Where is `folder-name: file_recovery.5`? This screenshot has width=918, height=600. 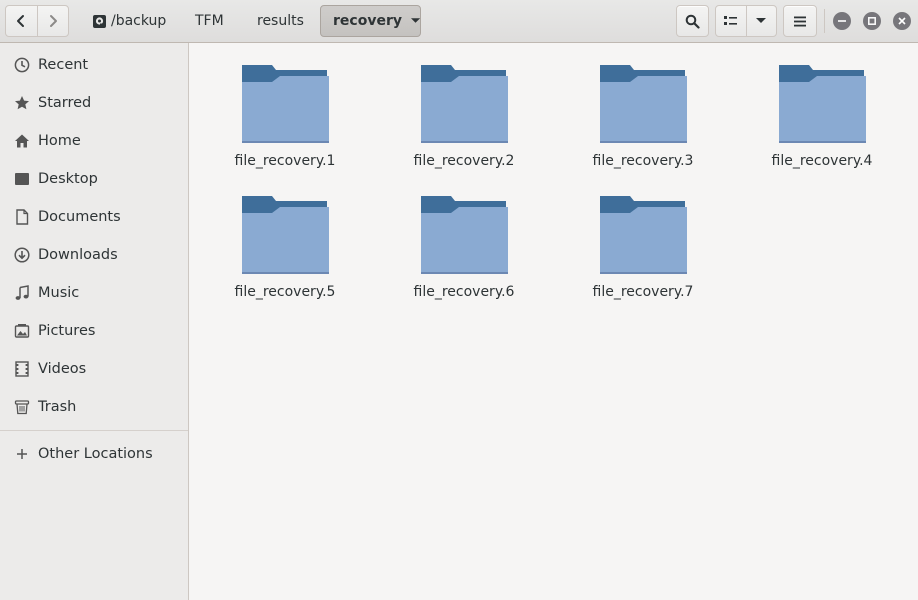
folder-name: file_recovery.5 is located at coordinates (285, 292).